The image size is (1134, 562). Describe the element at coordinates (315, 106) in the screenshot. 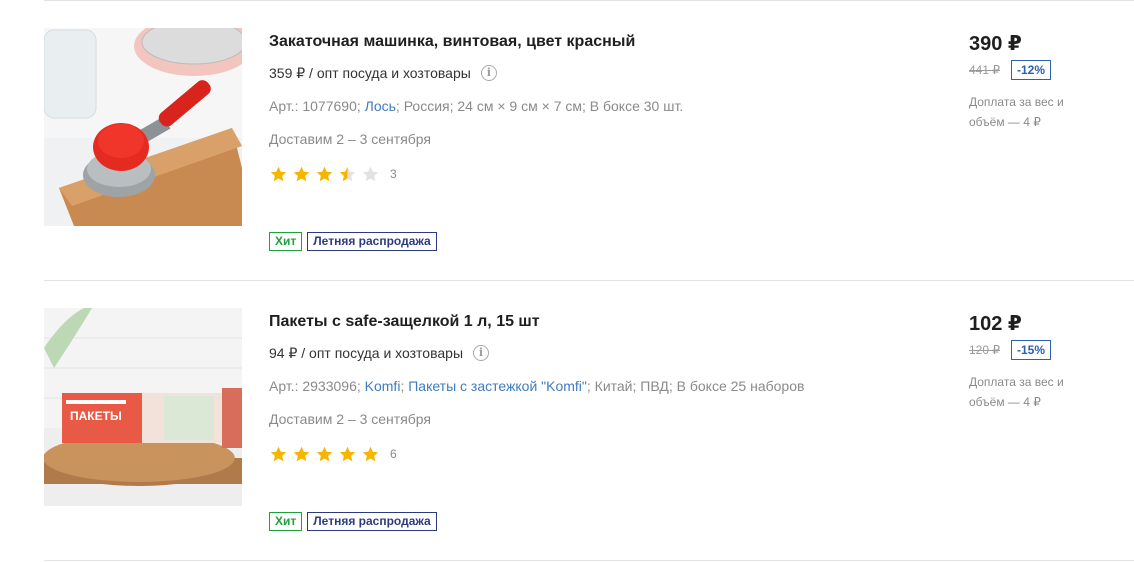

I see `article-number: Арт.: 1077690;` at that location.